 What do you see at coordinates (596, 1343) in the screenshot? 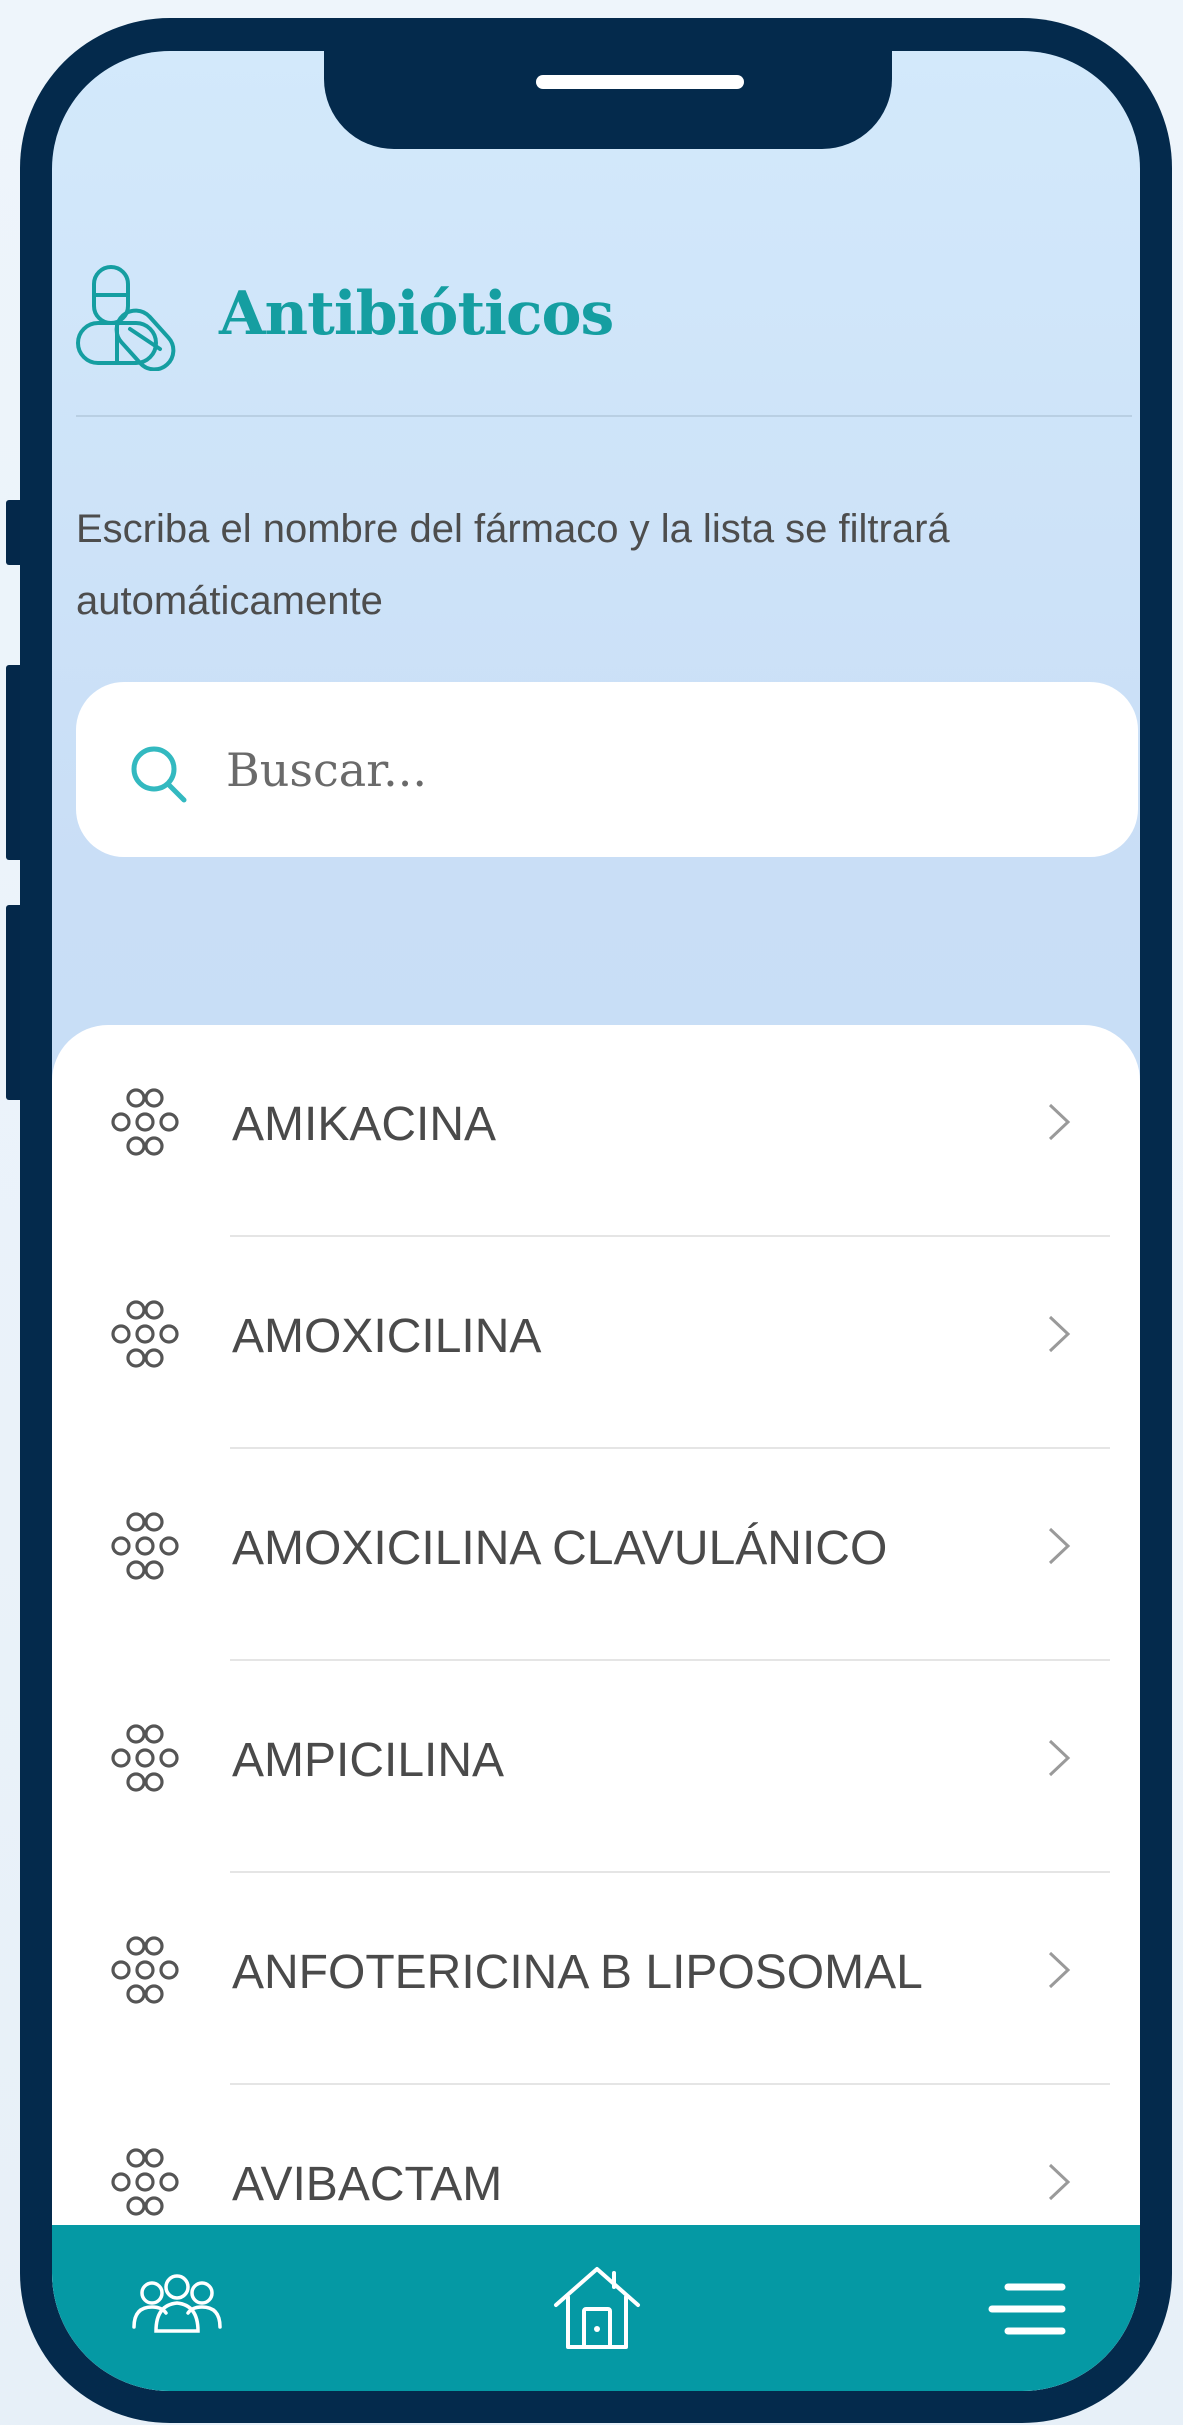
I see `drug-list-item: AMOXICILINA` at bounding box center [596, 1343].